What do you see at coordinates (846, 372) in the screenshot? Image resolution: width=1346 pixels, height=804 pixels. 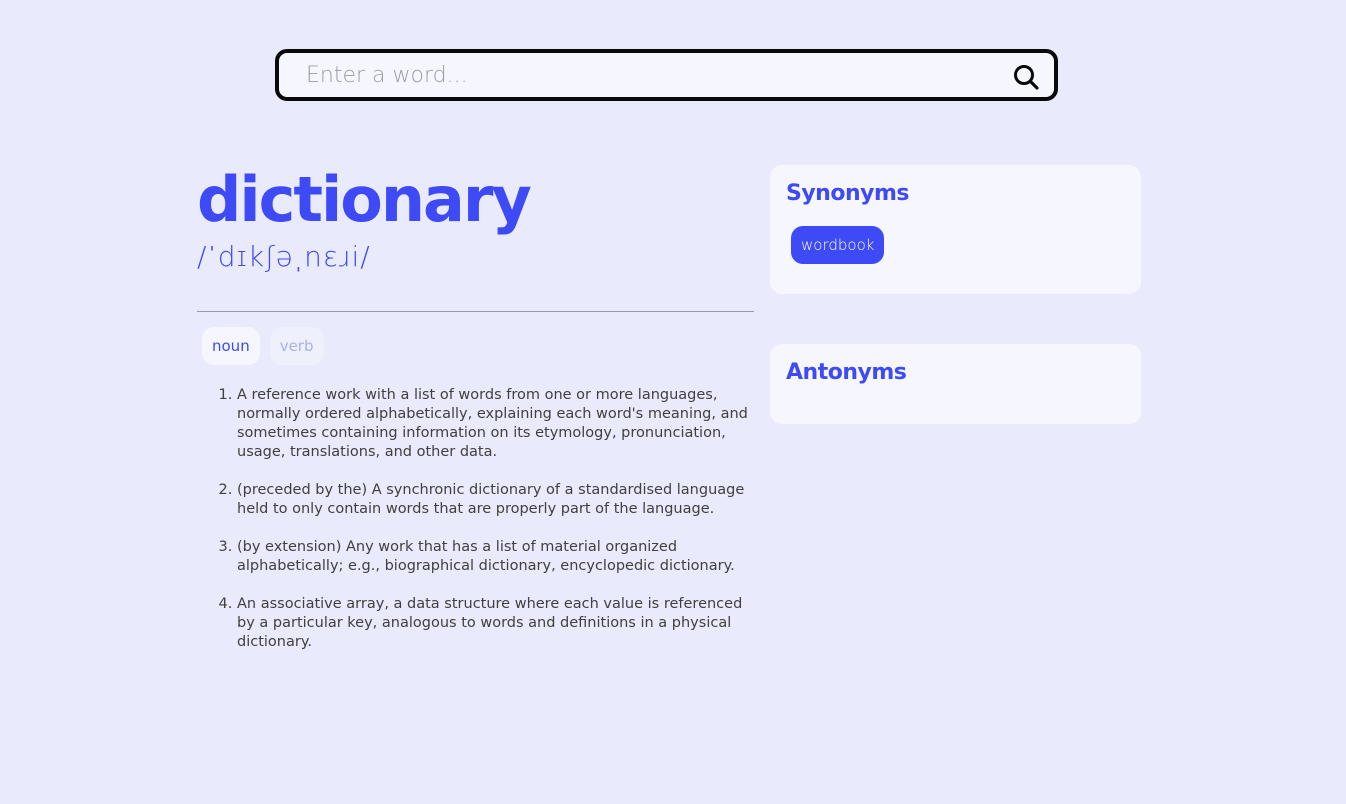 I see `antonyms-title: Antonyms` at bounding box center [846, 372].